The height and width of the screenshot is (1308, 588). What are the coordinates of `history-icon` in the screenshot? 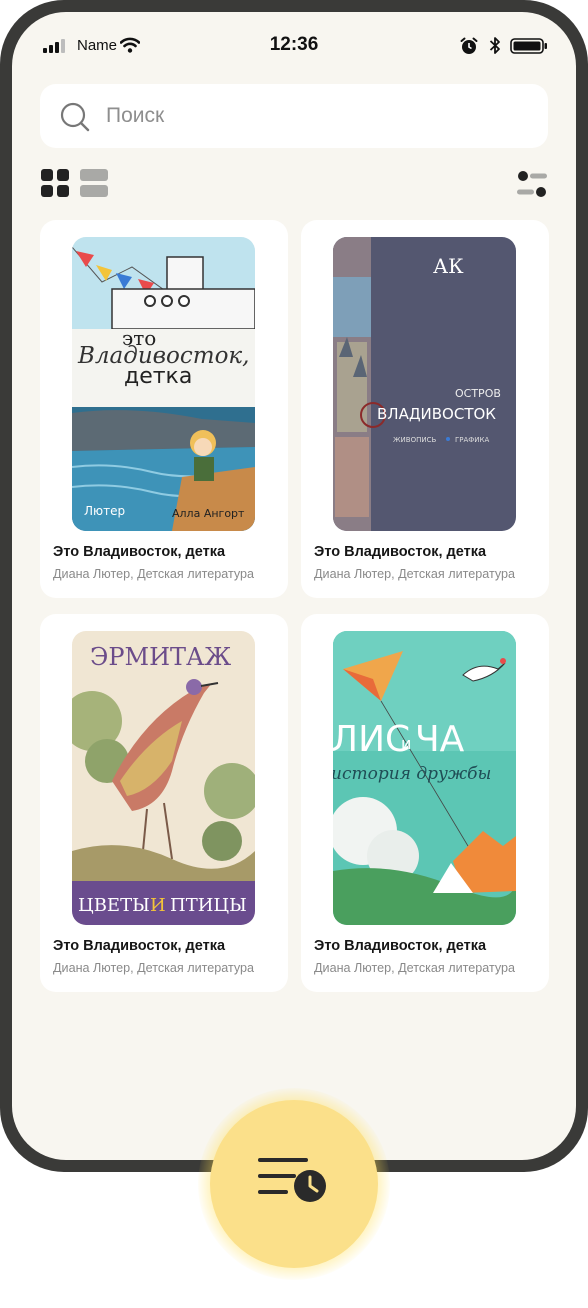 It's located at (292, 1180).